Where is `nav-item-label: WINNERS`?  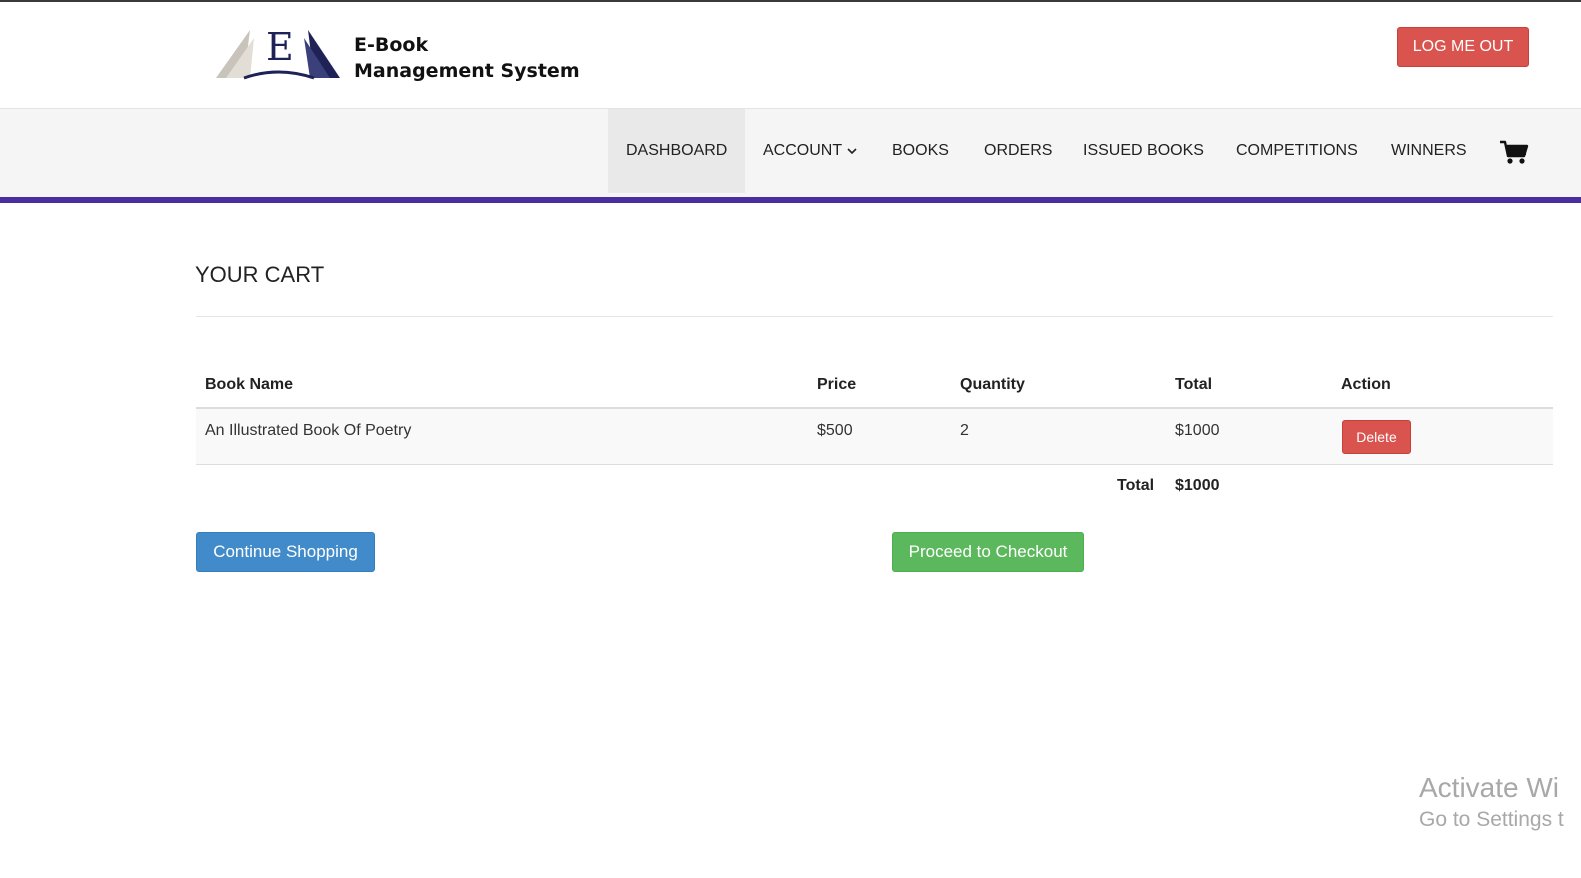 nav-item-label: WINNERS is located at coordinates (1429, 150).